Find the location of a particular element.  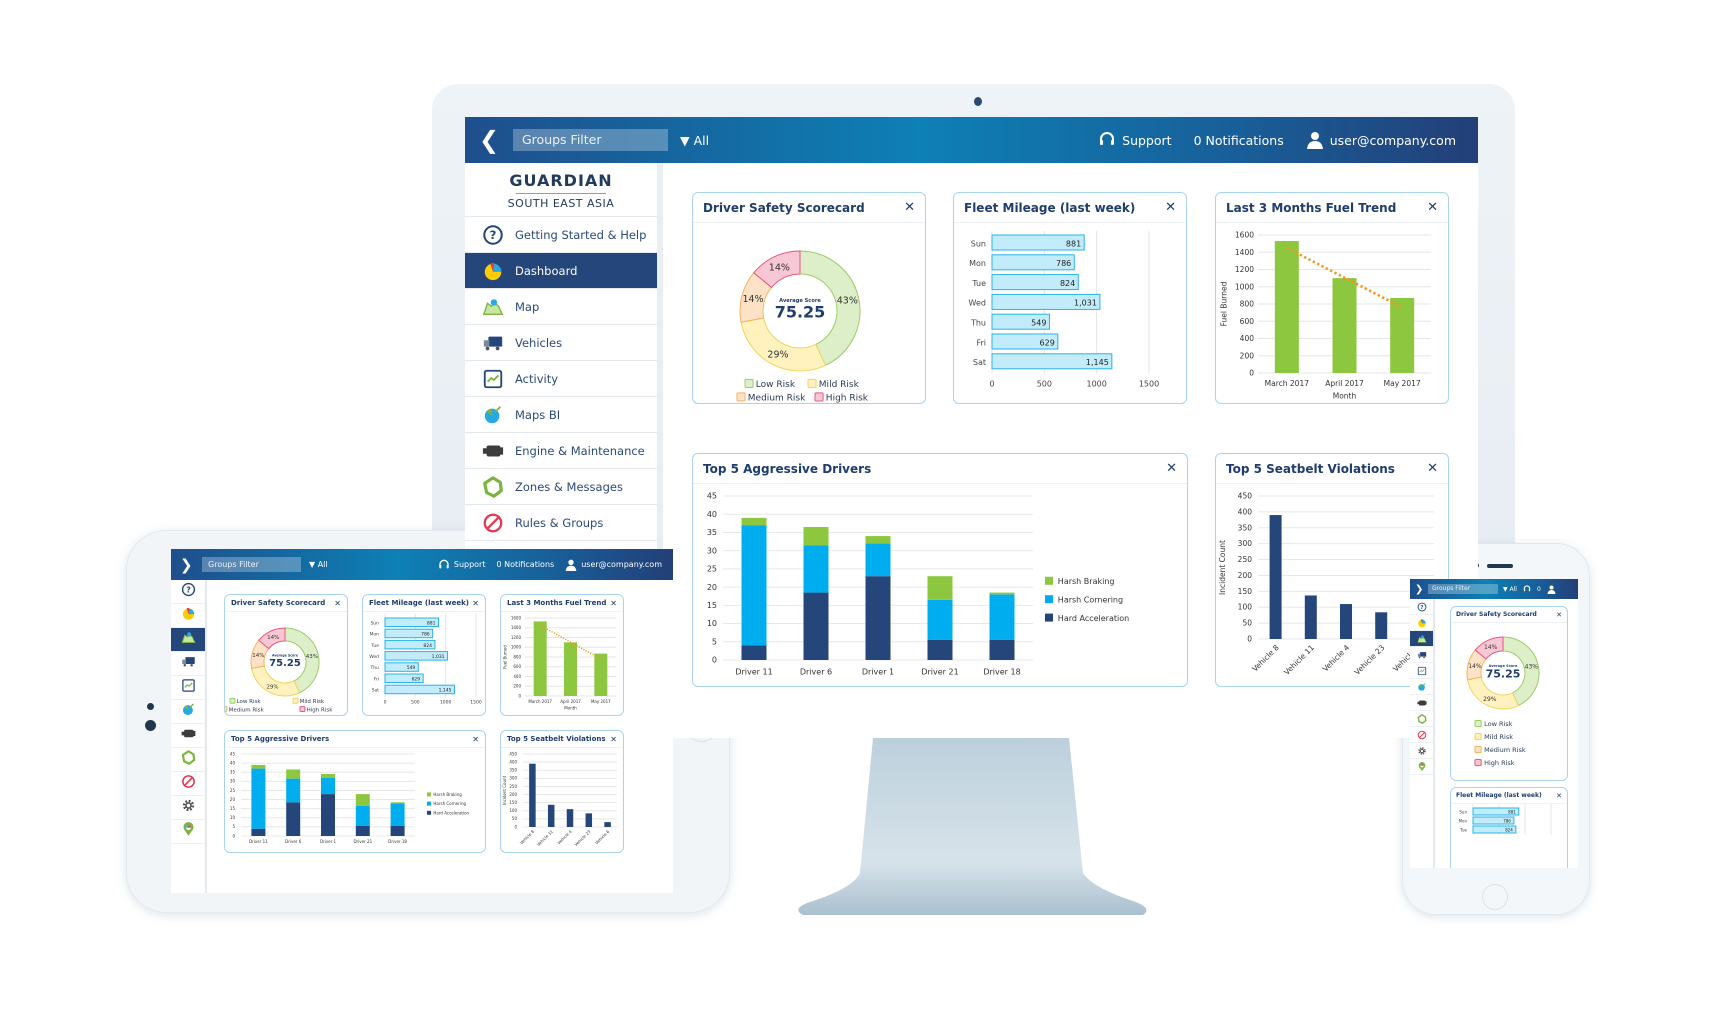

sidebar-item-zones-messages: Zones & Messages is located at coordinates (561, 487).